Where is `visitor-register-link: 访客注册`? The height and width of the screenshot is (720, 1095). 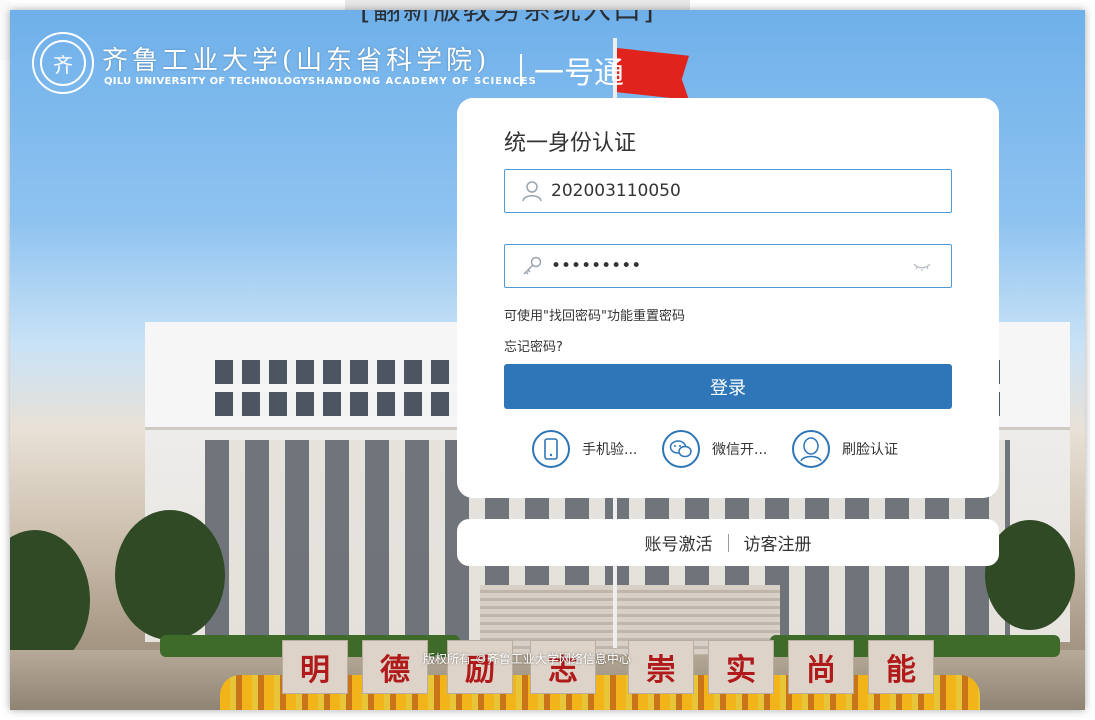 visitor-register-link: 访客注册 is located at coordinates (778, 542).